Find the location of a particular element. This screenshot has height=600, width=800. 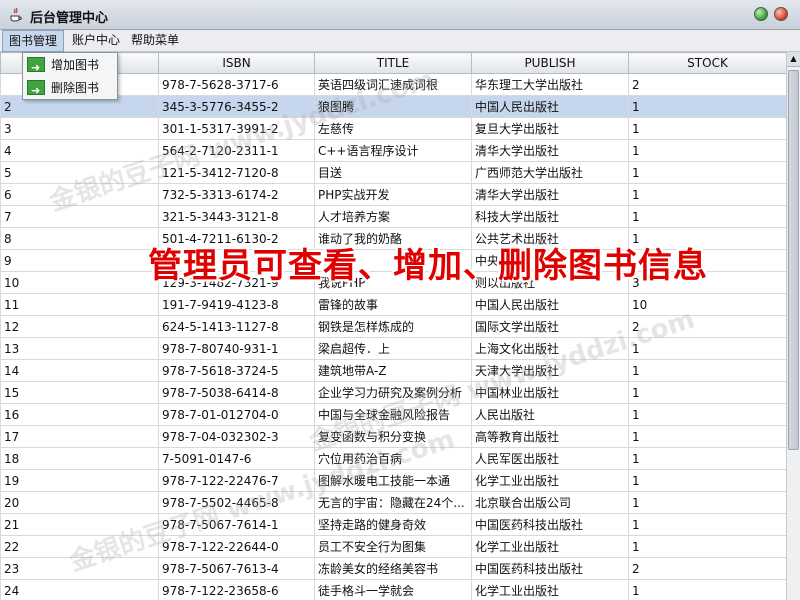

table-row: 24 978-7-122-23658-6 徒手格斗一学就会 化学工业出版社 1 is located at coordinates (393, 589).